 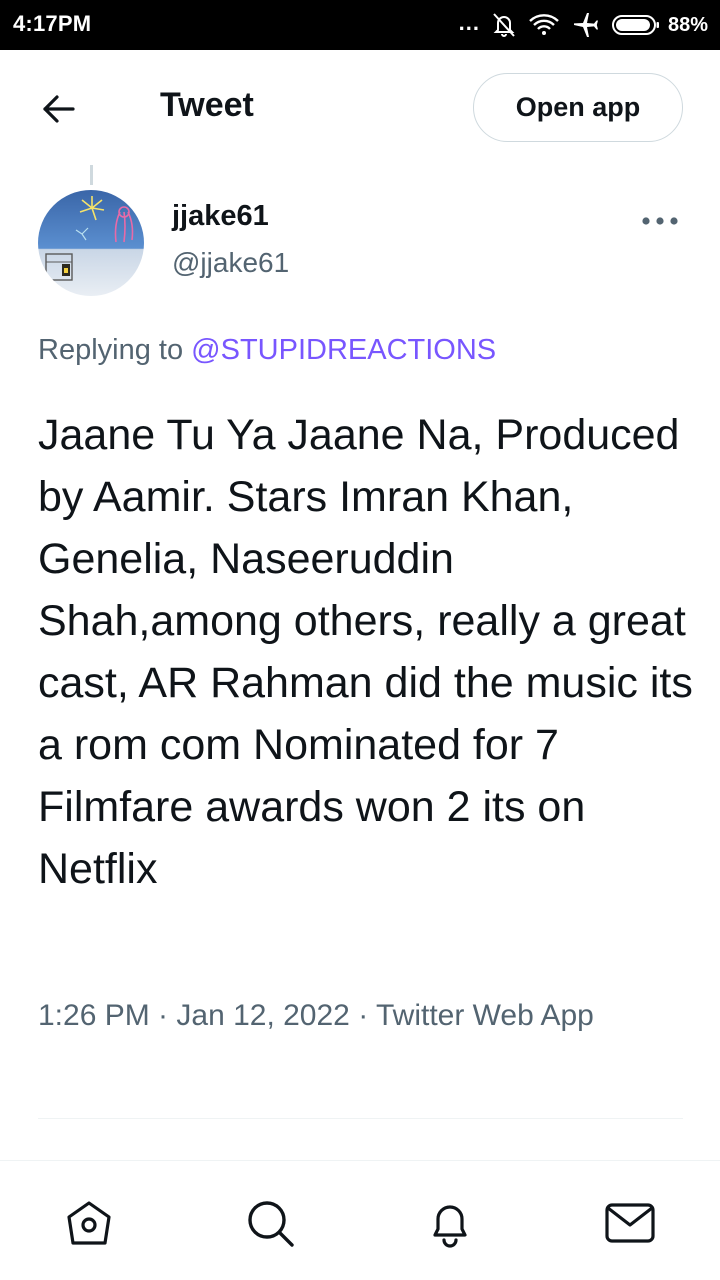 What do you see at coordinates (52, 23) in the screenshot?
I see `status-time: 4:17PM` at bounding box center [52, 23].